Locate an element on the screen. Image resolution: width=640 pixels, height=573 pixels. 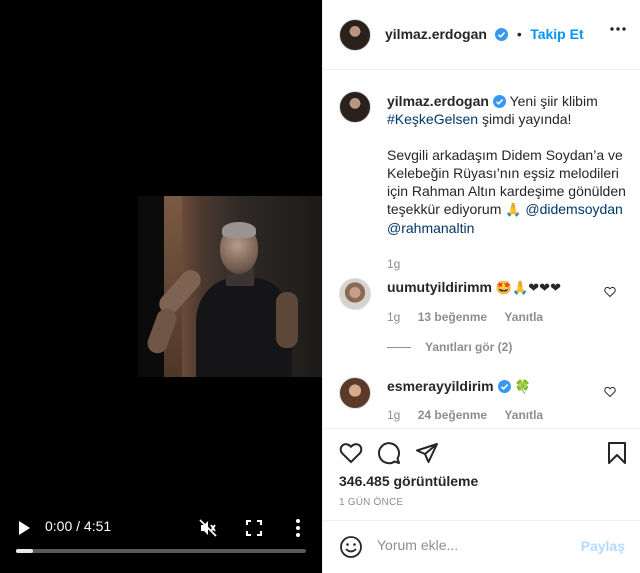
comment-input is located at coordinates (477, 545).